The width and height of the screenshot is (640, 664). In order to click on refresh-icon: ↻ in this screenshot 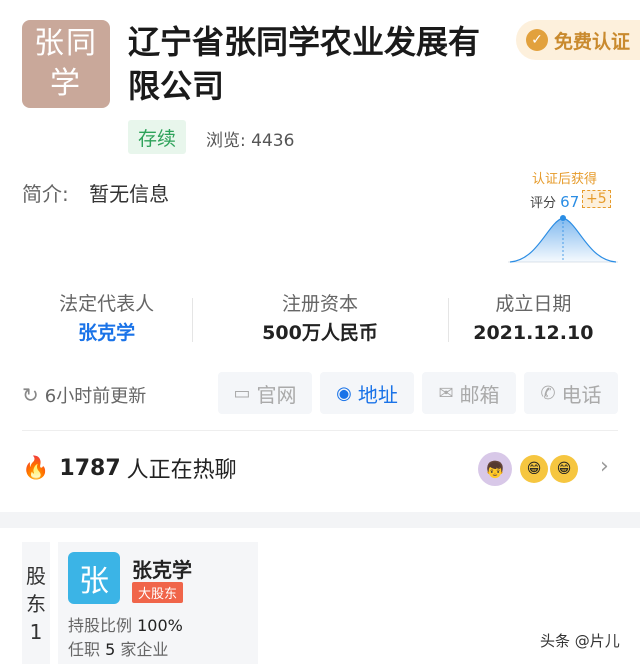, I will do `click(30, 395)`.